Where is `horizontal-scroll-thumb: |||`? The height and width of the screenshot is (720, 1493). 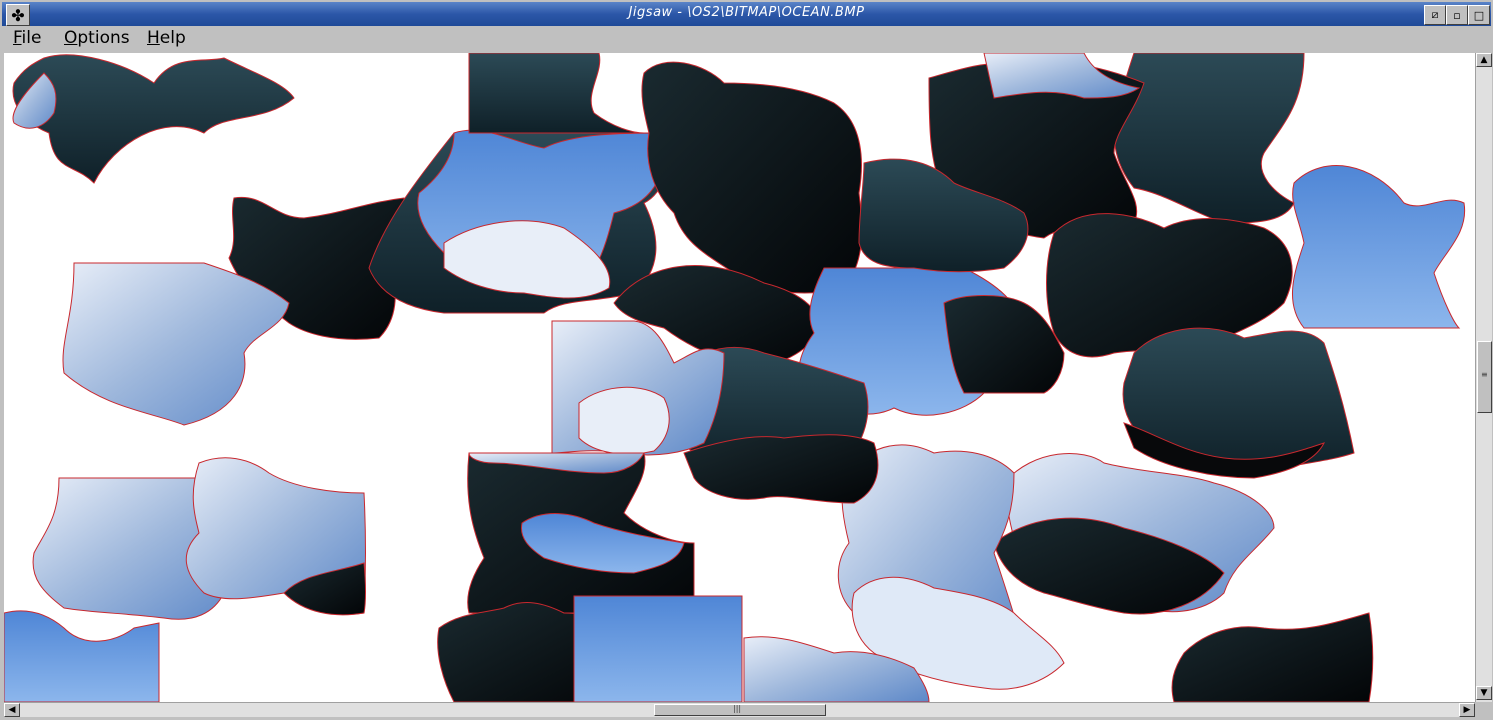
horizontal-scroll-thumb: ||| is located at coordinates (740, 710).